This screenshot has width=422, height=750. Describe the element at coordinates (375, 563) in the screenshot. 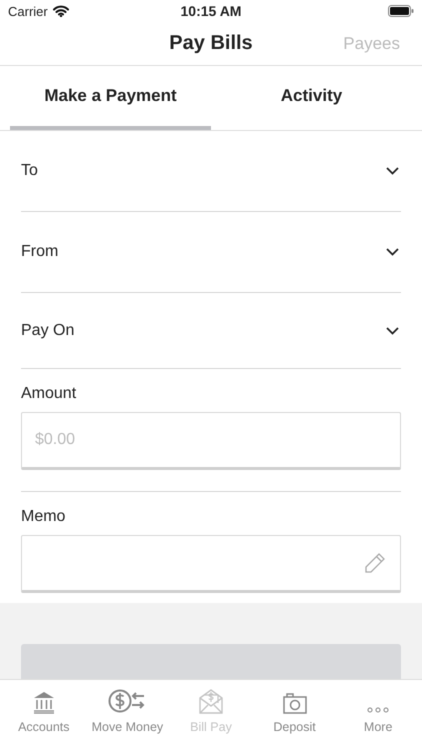

I see `pencil-icon` at that location.